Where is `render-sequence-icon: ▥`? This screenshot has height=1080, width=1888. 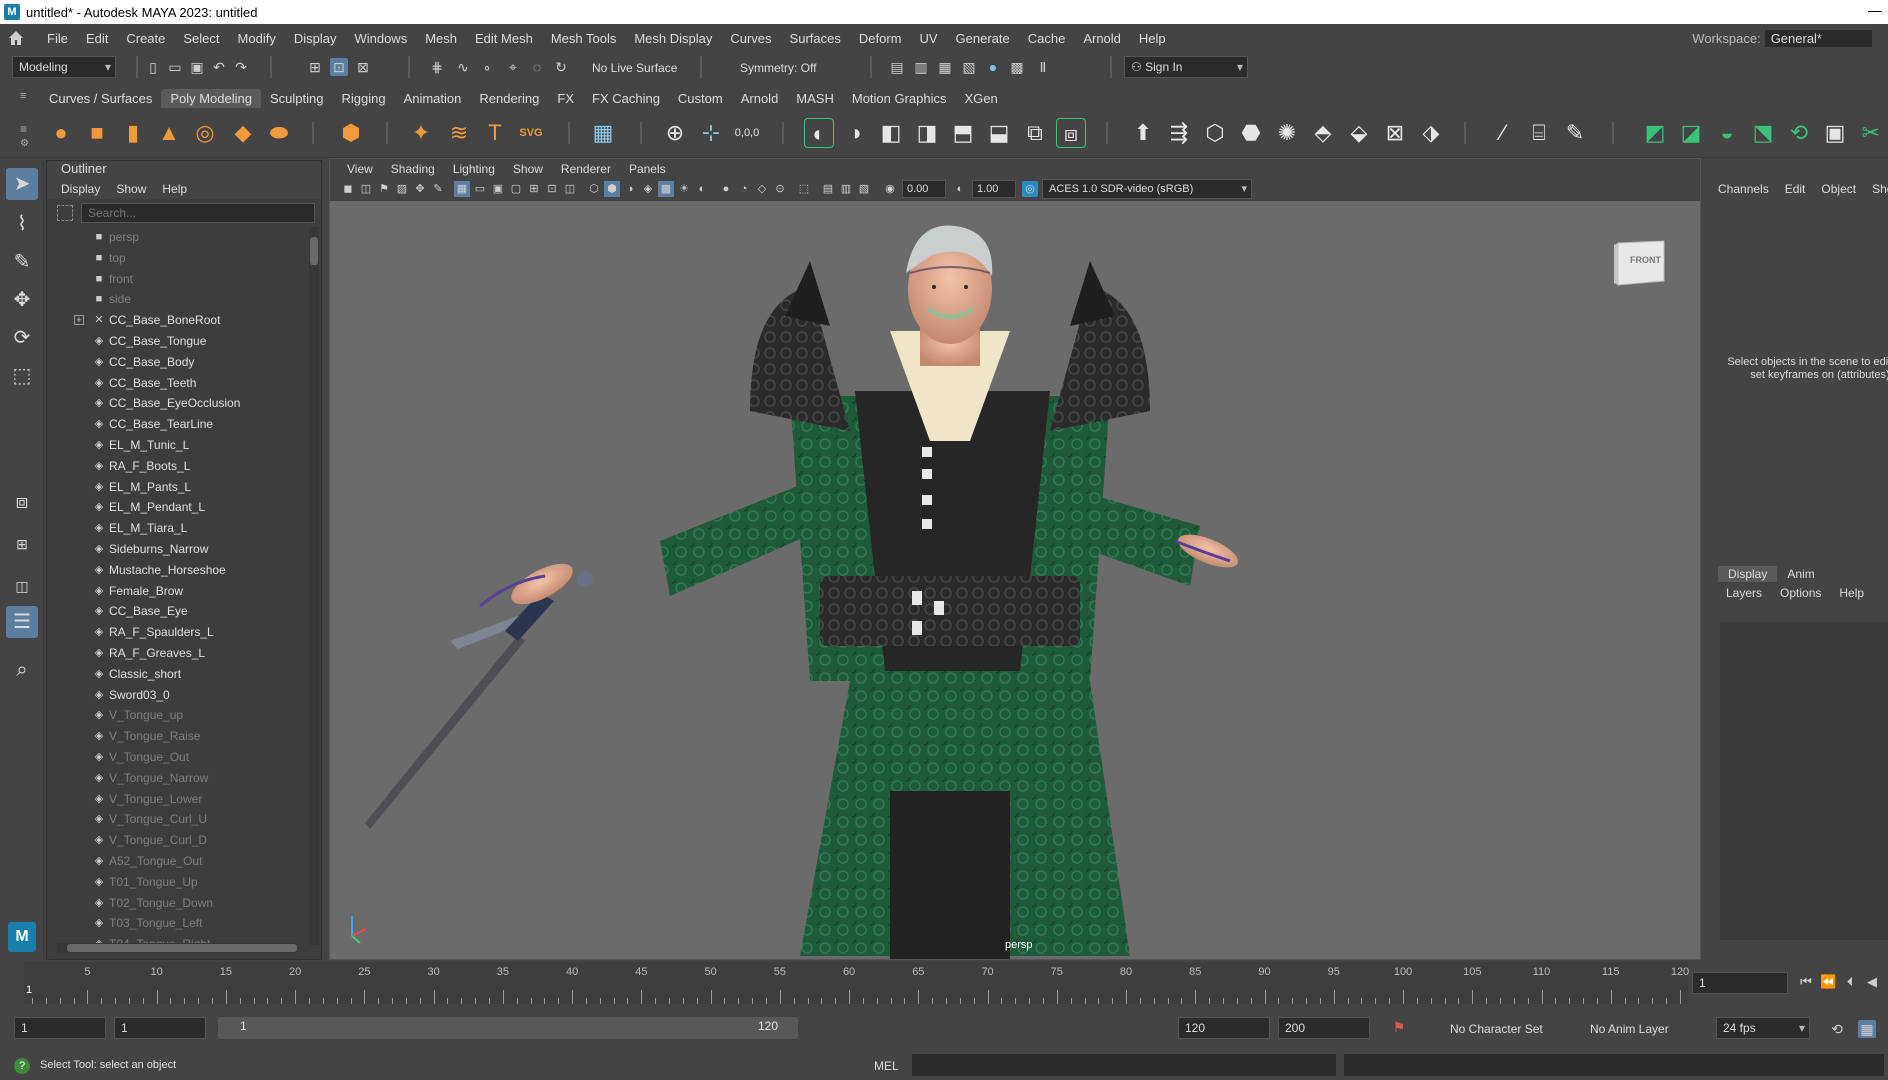
render-sequence-icon: ▥ is located at coordinates (921, 67).